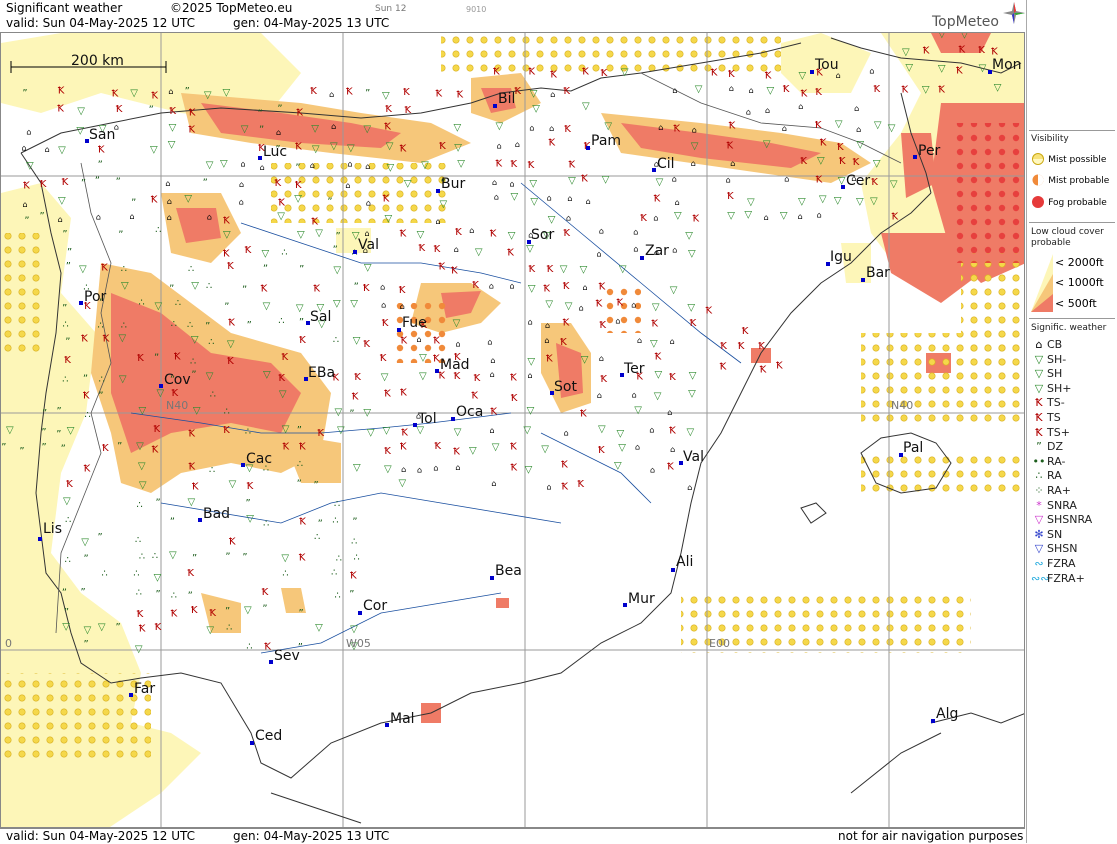 This screenshot has height=844, width=1117. I want to click on legend-visibility-title: Visibility, so click(1050, 139).